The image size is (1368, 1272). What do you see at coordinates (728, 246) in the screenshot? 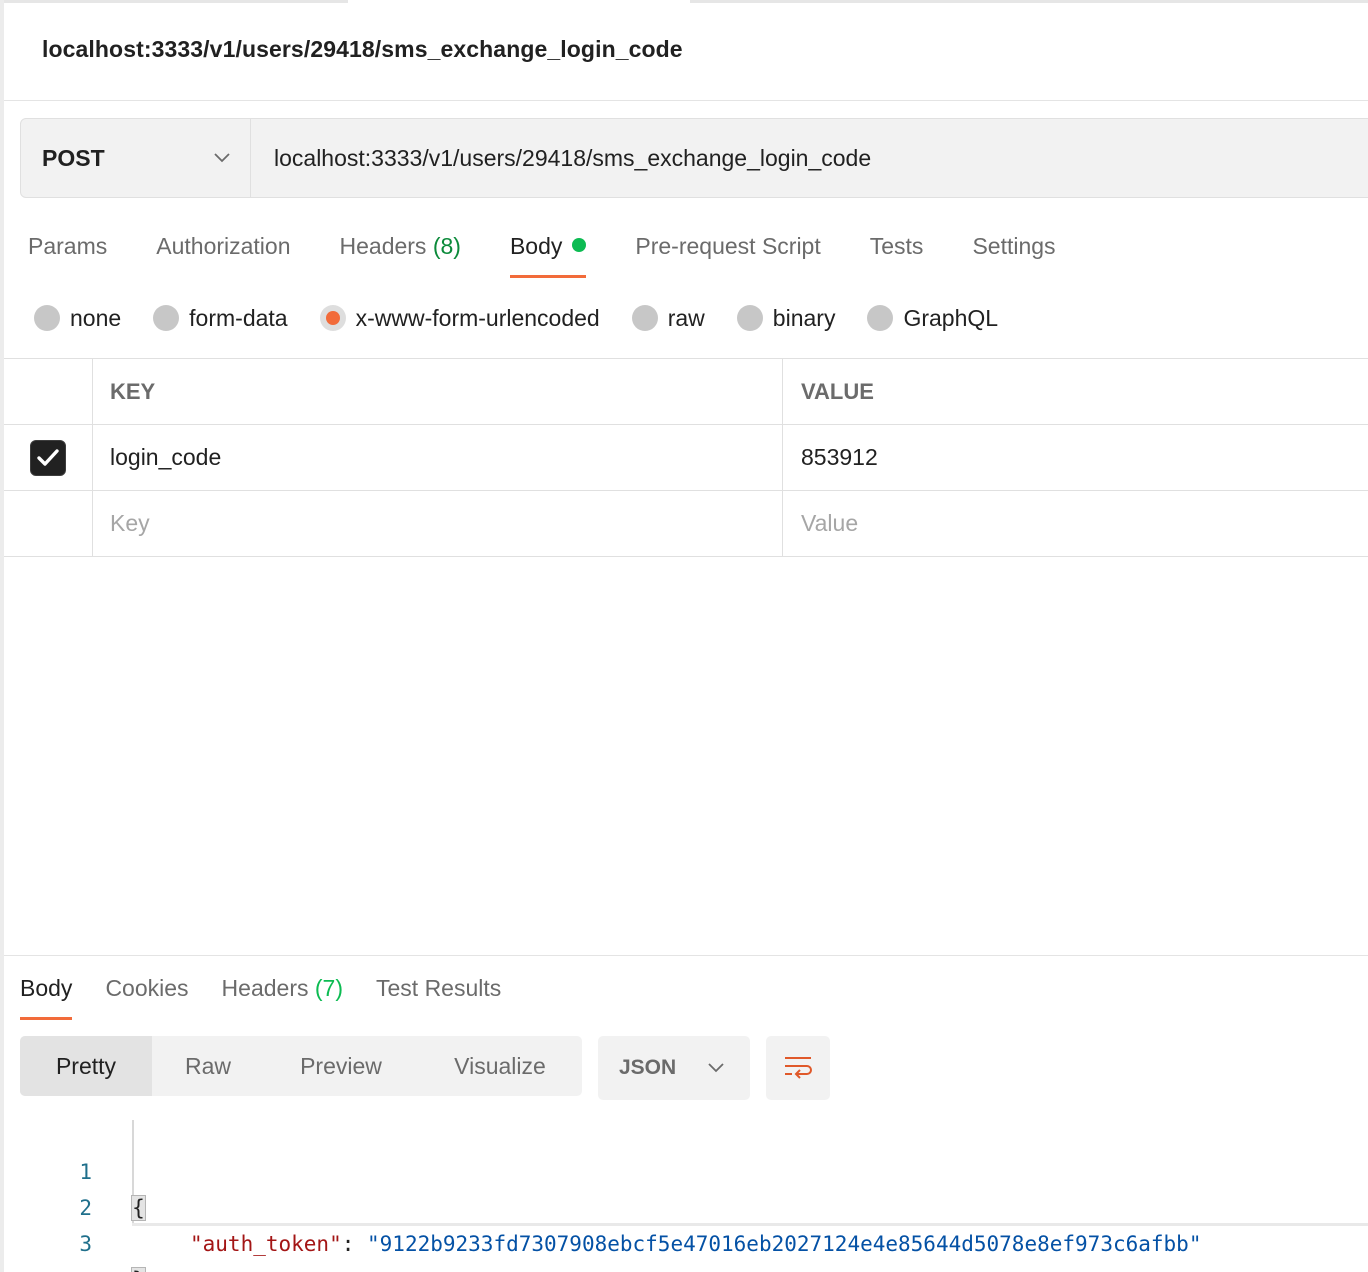
I see `tab-label: Pre-request Script` at bounding box center [728, 246].